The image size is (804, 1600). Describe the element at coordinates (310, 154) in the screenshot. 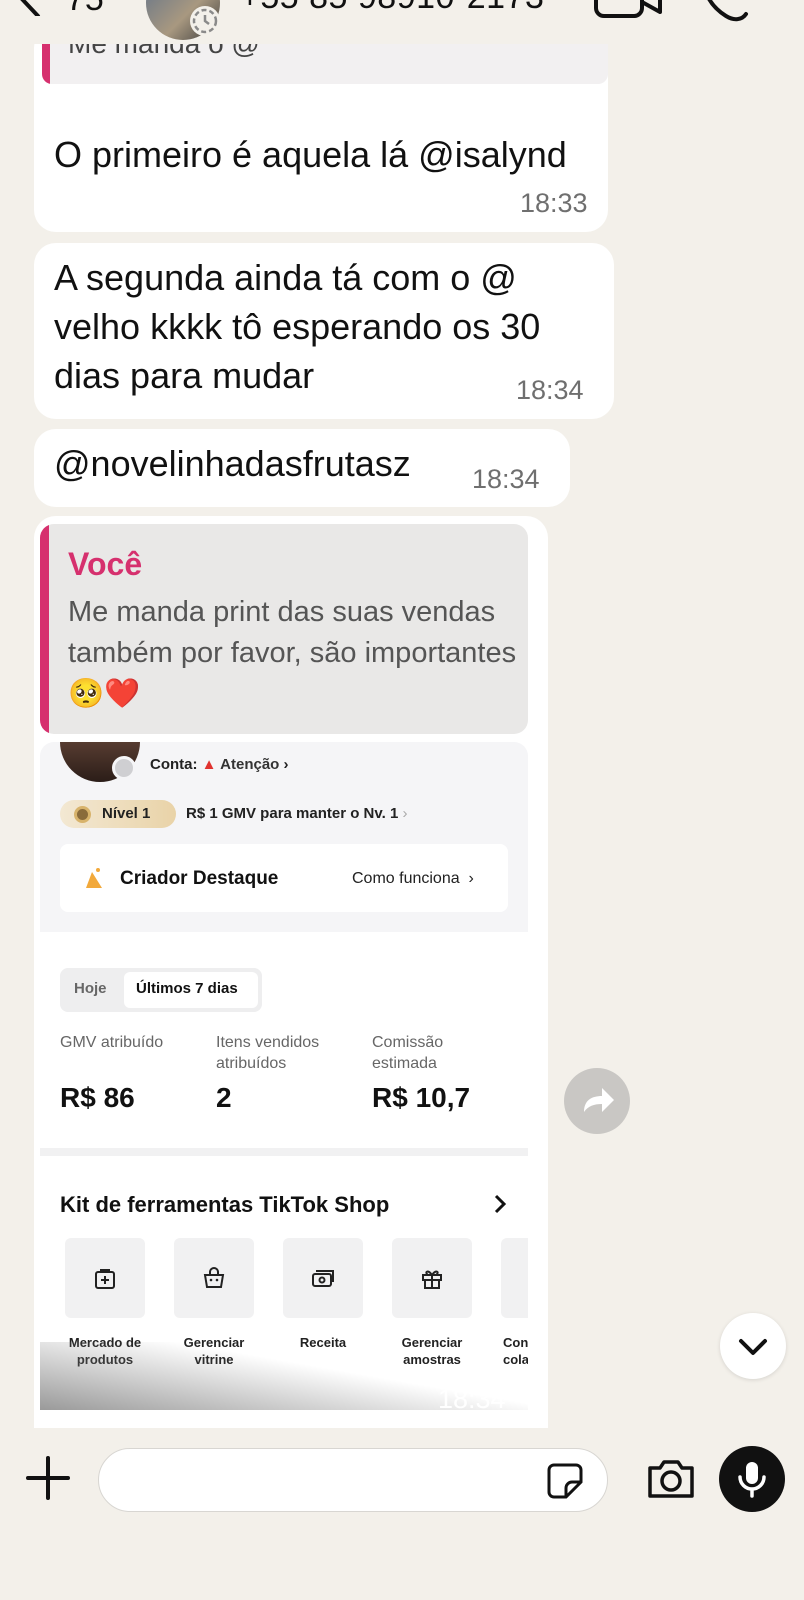

I see `message-text: O primeiro é aquela lá @isalynd` at that location.